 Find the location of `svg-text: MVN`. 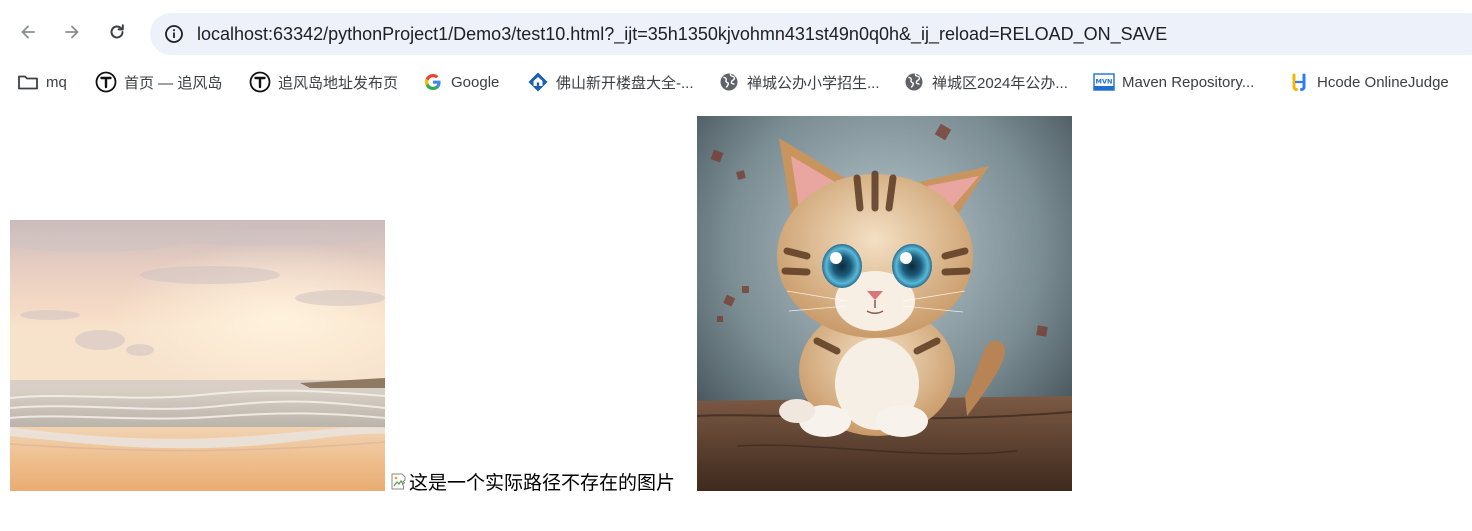

svg-text: MVN is located at coordinates (1104, 82).